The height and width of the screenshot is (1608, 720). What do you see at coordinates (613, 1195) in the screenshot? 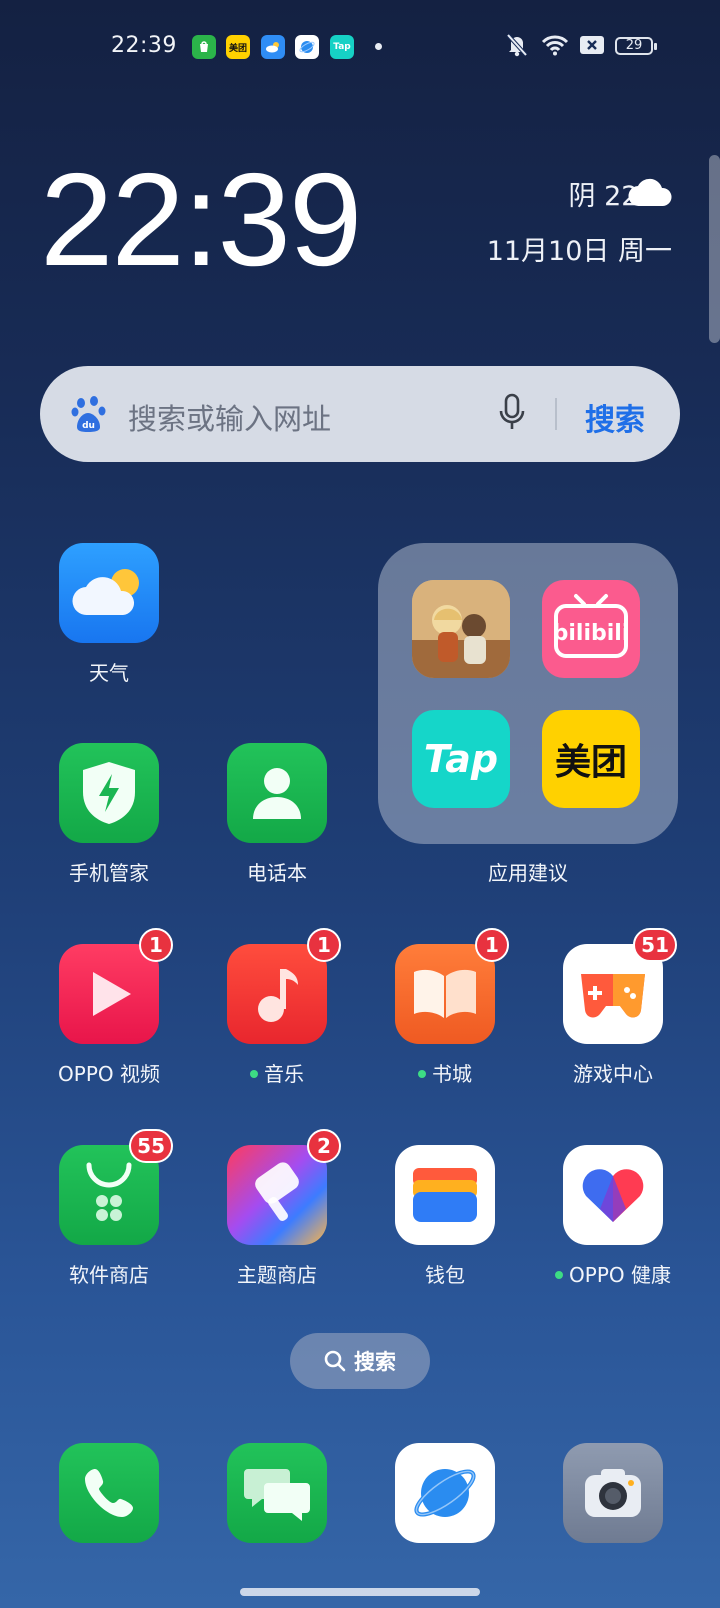
I see `health-icon` at bounding box center [613, 1195].